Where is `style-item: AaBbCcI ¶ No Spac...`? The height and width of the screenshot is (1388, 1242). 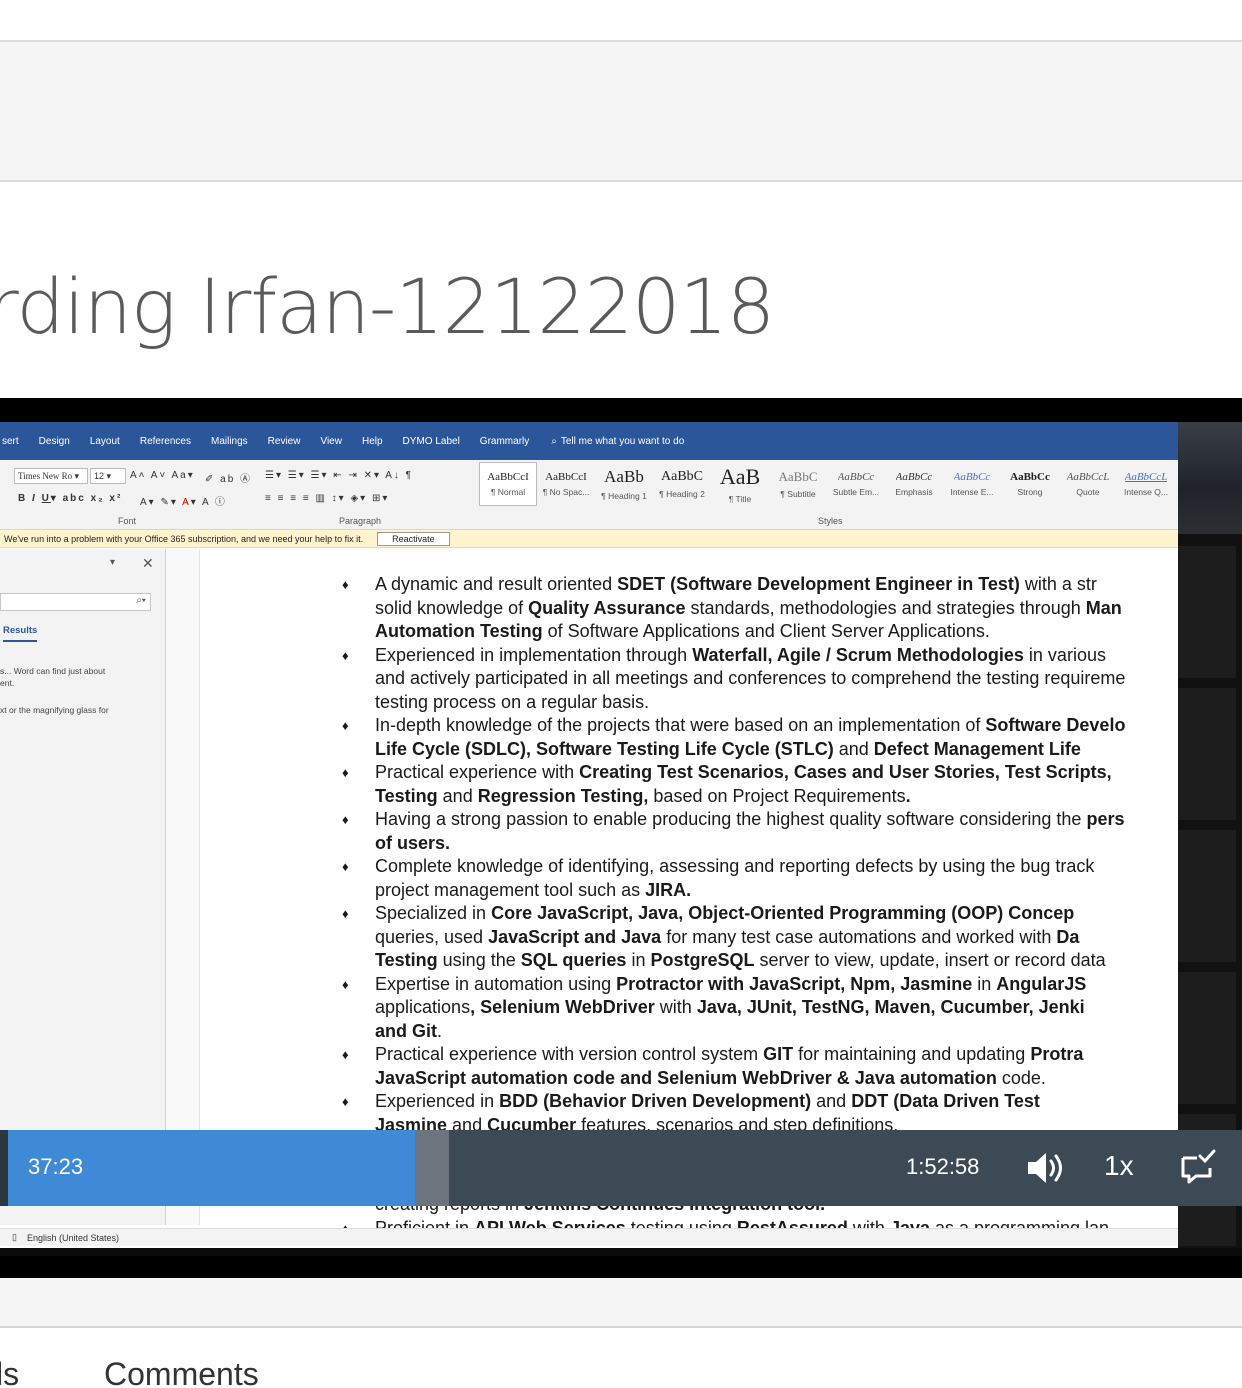 style-item: AaBbCcI ¶ No Spac... is located at coordinates (566, 484).